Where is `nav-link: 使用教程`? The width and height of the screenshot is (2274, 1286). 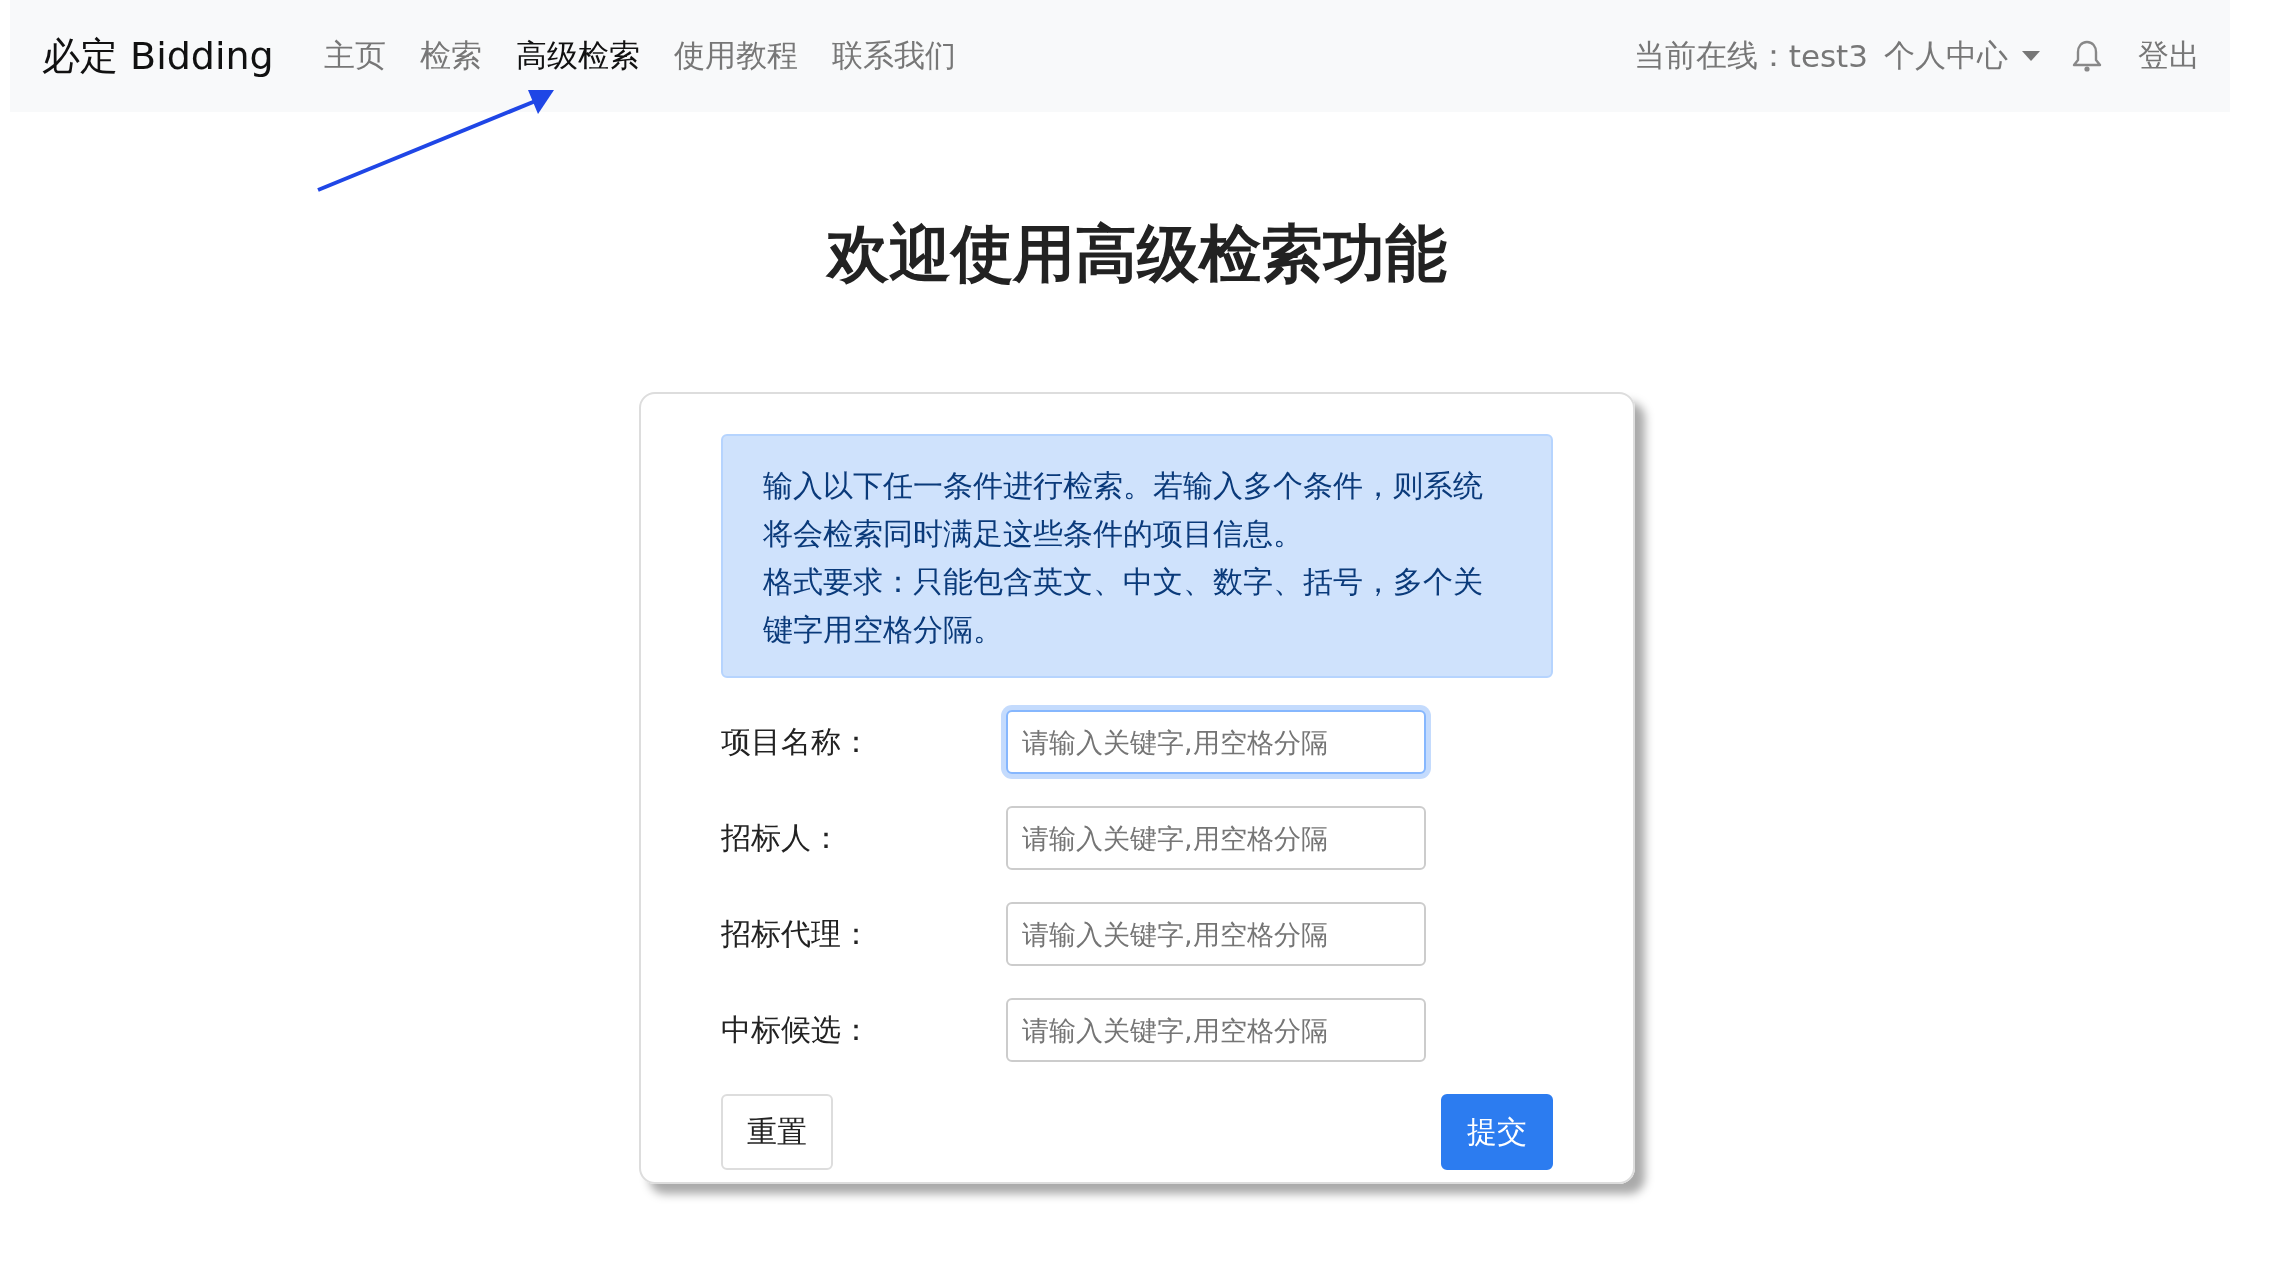 nav-link: 使用教程 is located at coordinates (735, 56).